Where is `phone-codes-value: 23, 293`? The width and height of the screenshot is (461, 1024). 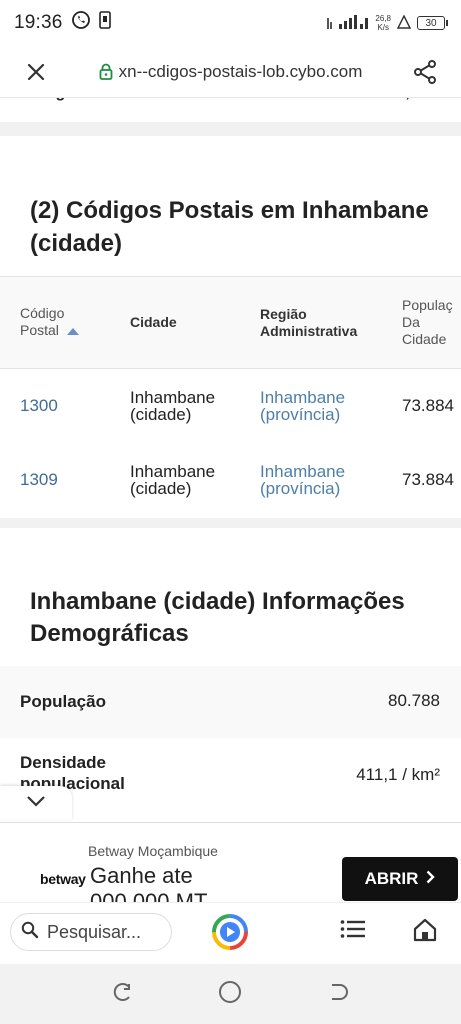
phone-codes-value: 23, 293 is located at coordinates (414, 104).